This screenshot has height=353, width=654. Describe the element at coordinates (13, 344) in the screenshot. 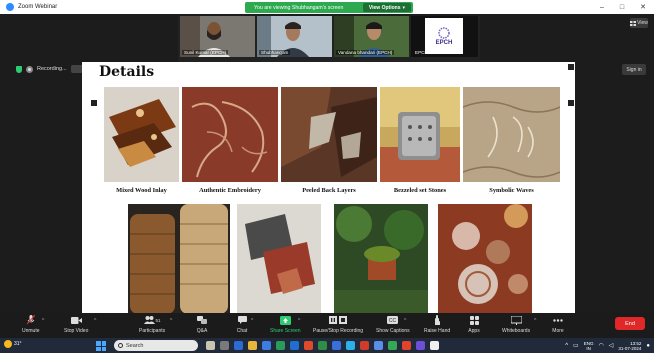

I see `weather-widget: 31°` at that location.